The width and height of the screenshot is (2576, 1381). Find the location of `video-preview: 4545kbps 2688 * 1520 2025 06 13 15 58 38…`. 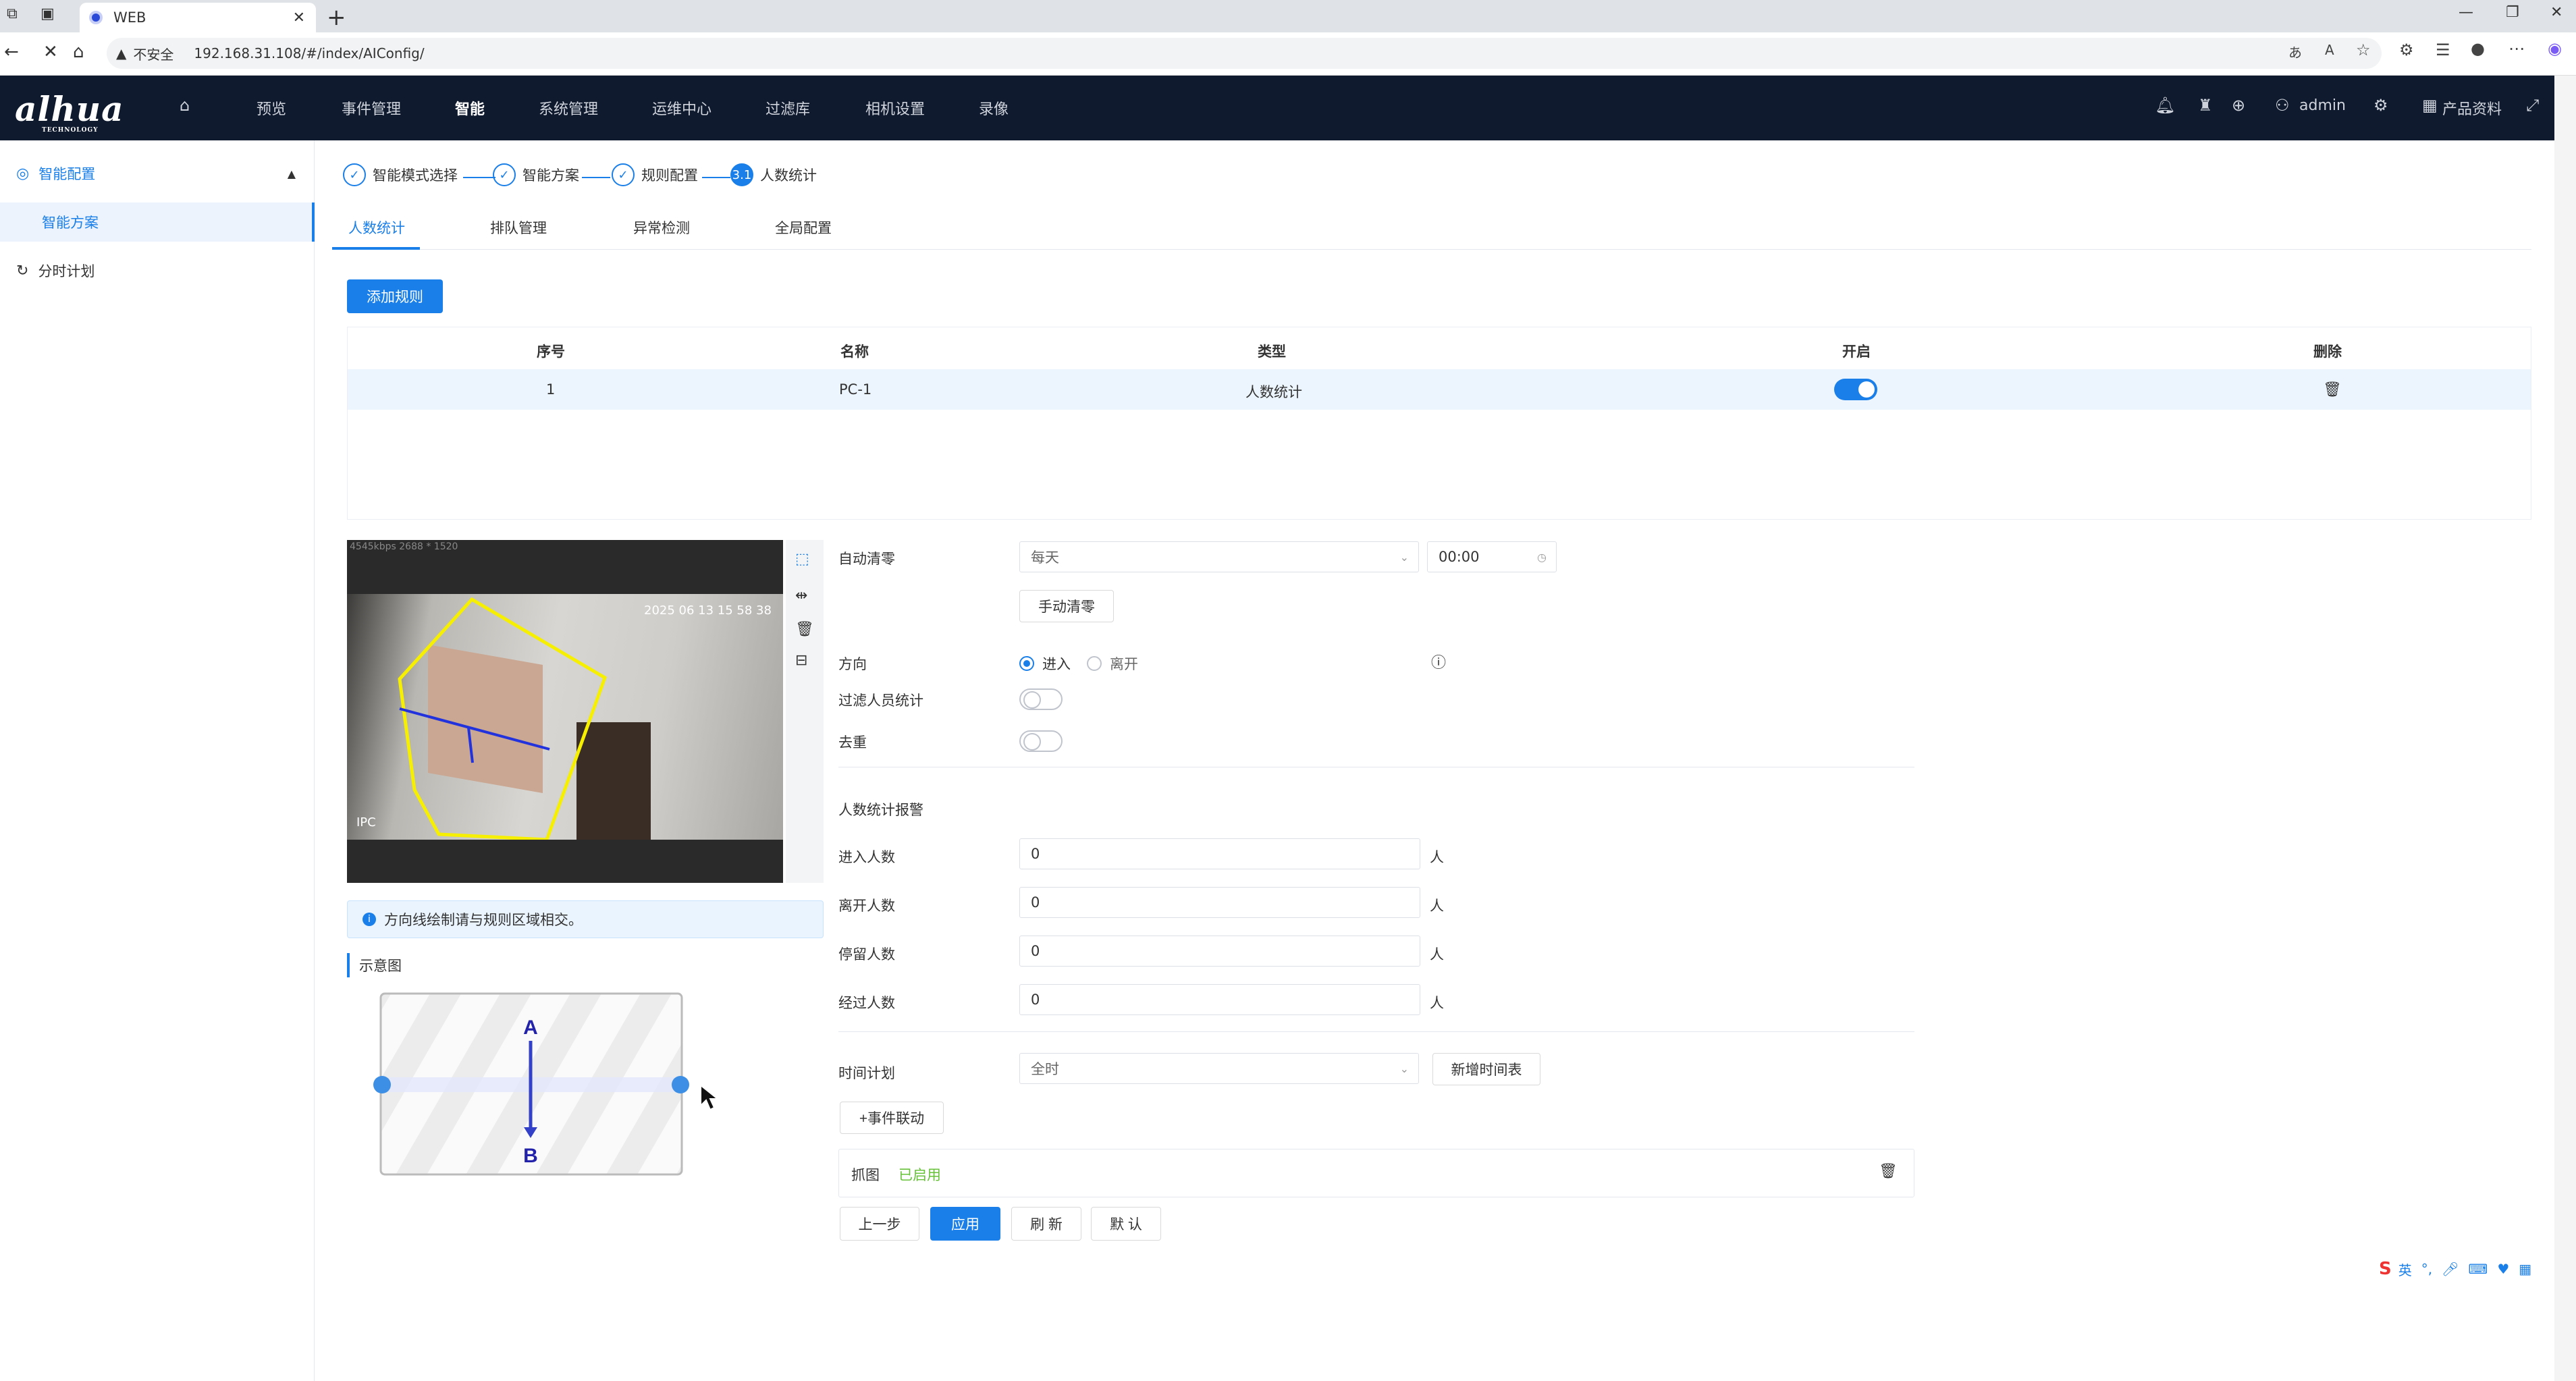

video-preview: 4545kbps 2688 * 1520 2025 06 13 15 58 38… is located at coordinates (565, 711).